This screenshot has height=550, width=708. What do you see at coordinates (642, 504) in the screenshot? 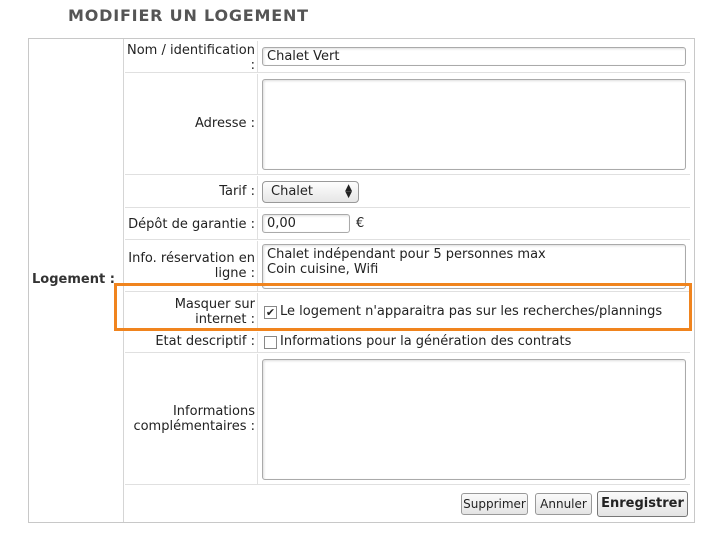
I see `enregistrer-button: Enregistrer` at bounding box center [642, 504].